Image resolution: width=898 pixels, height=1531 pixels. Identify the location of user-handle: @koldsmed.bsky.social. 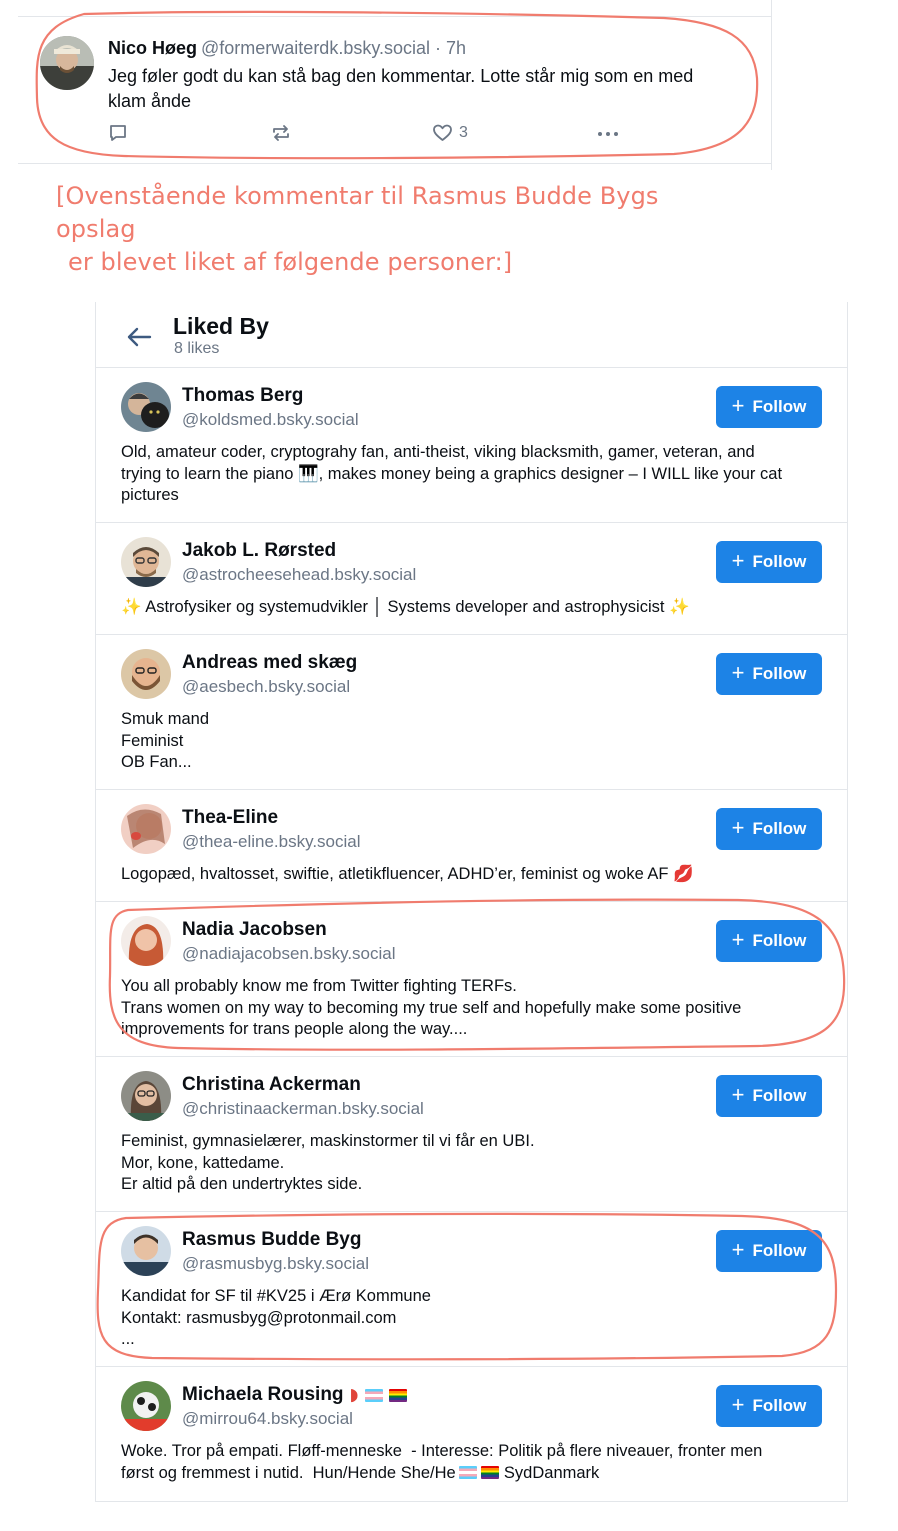
(270, 420).